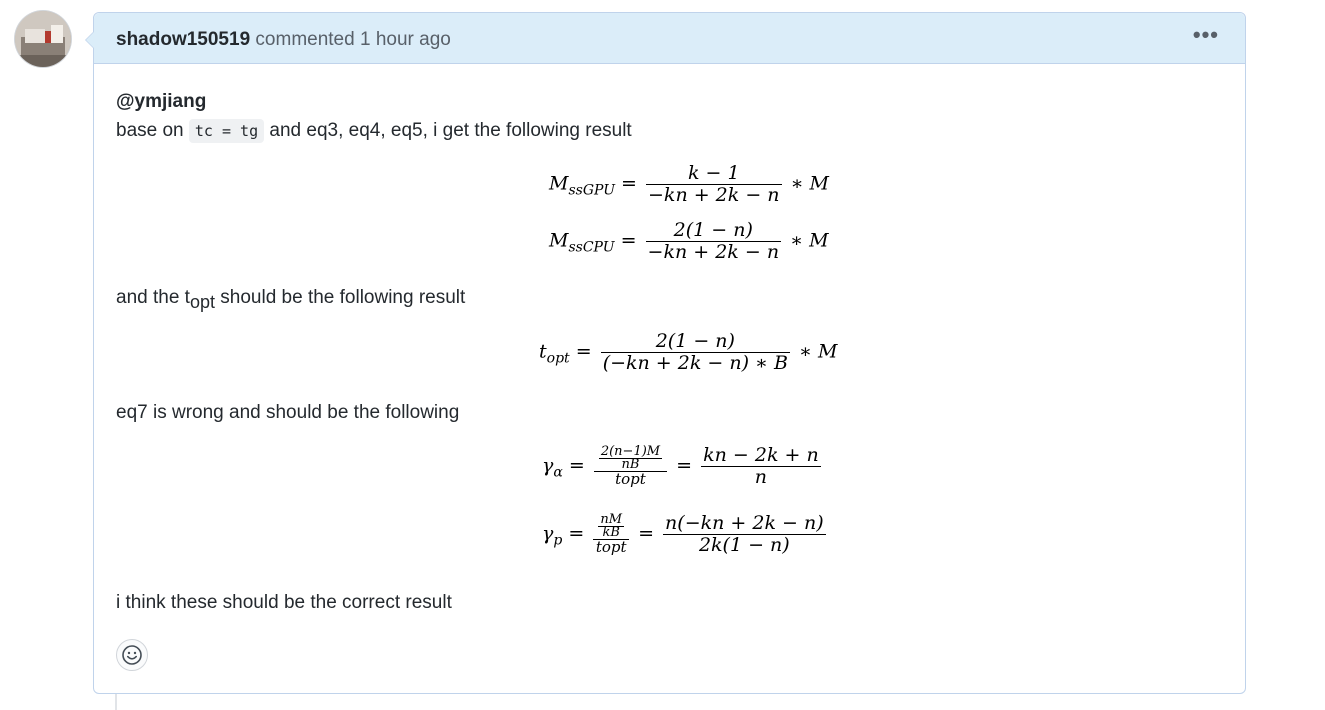  Describe the element at coordinates (202, 302) in the screenshot. I see `paragraph-2-subscript: opt` at that location.